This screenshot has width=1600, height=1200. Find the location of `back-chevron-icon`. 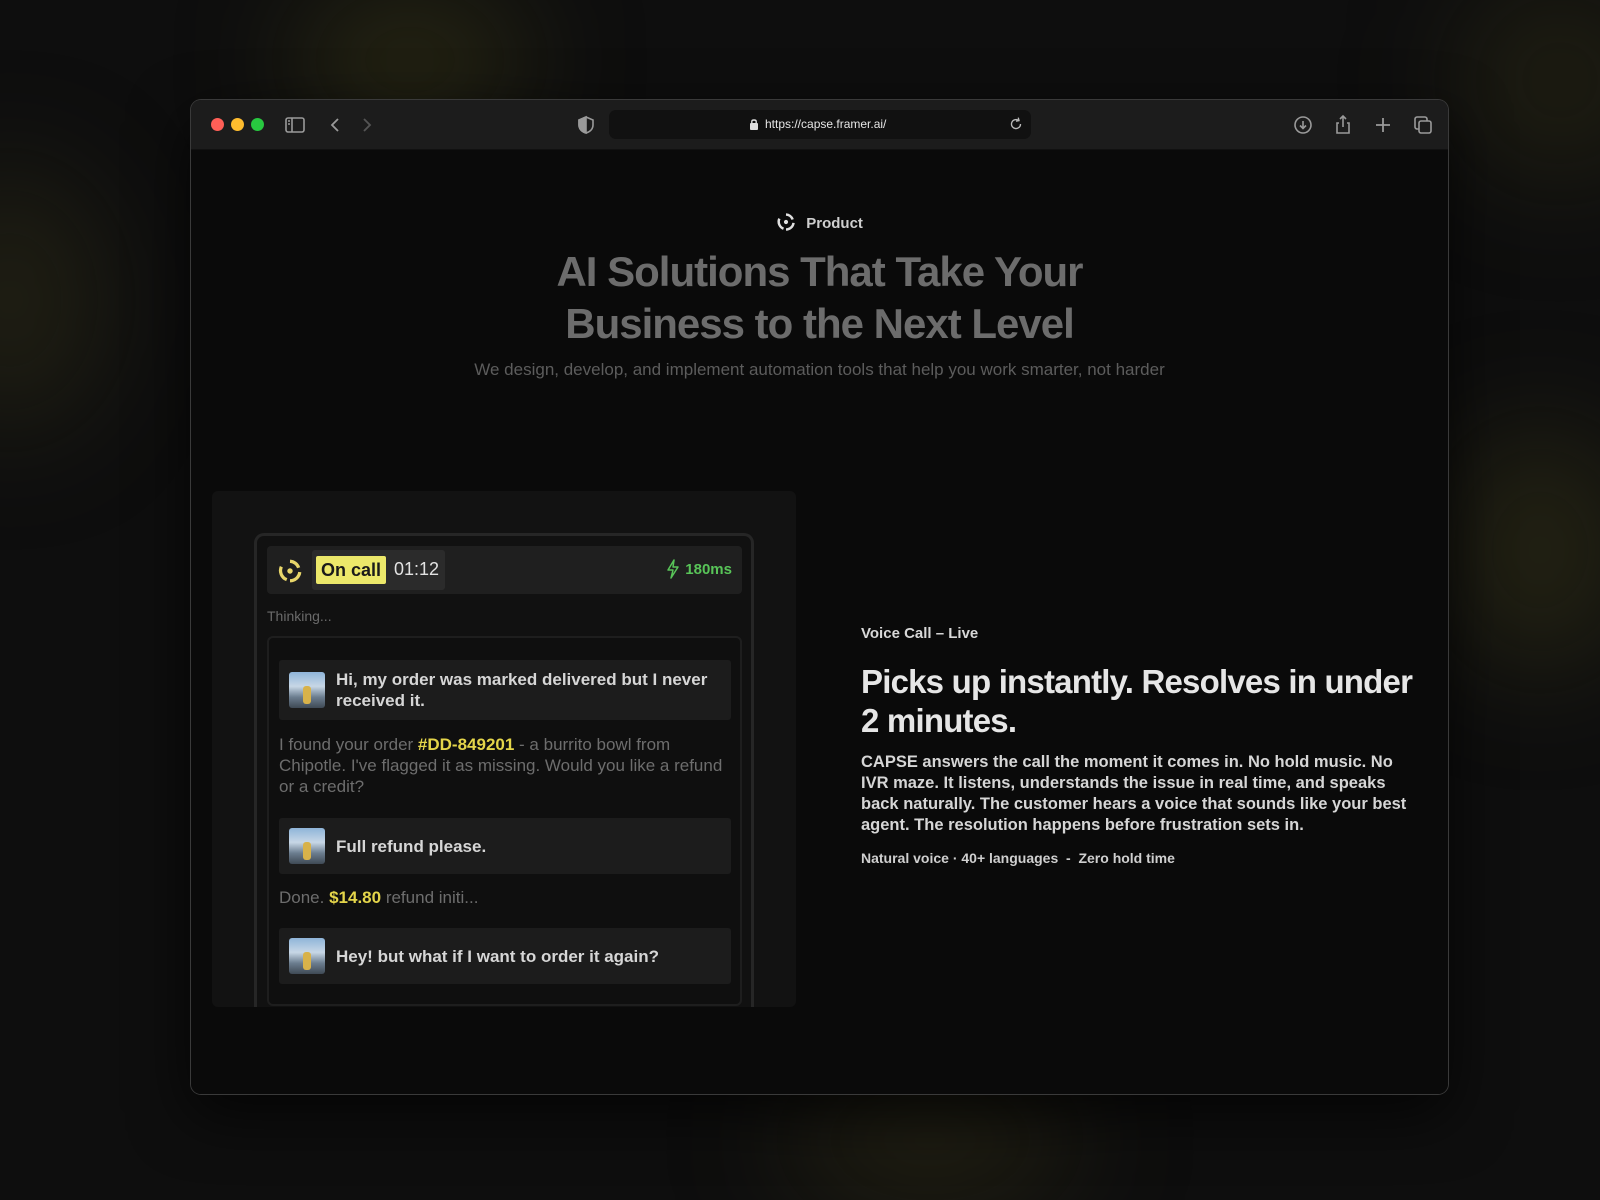

back-chevron-icon is located at coordinates (335, 125).